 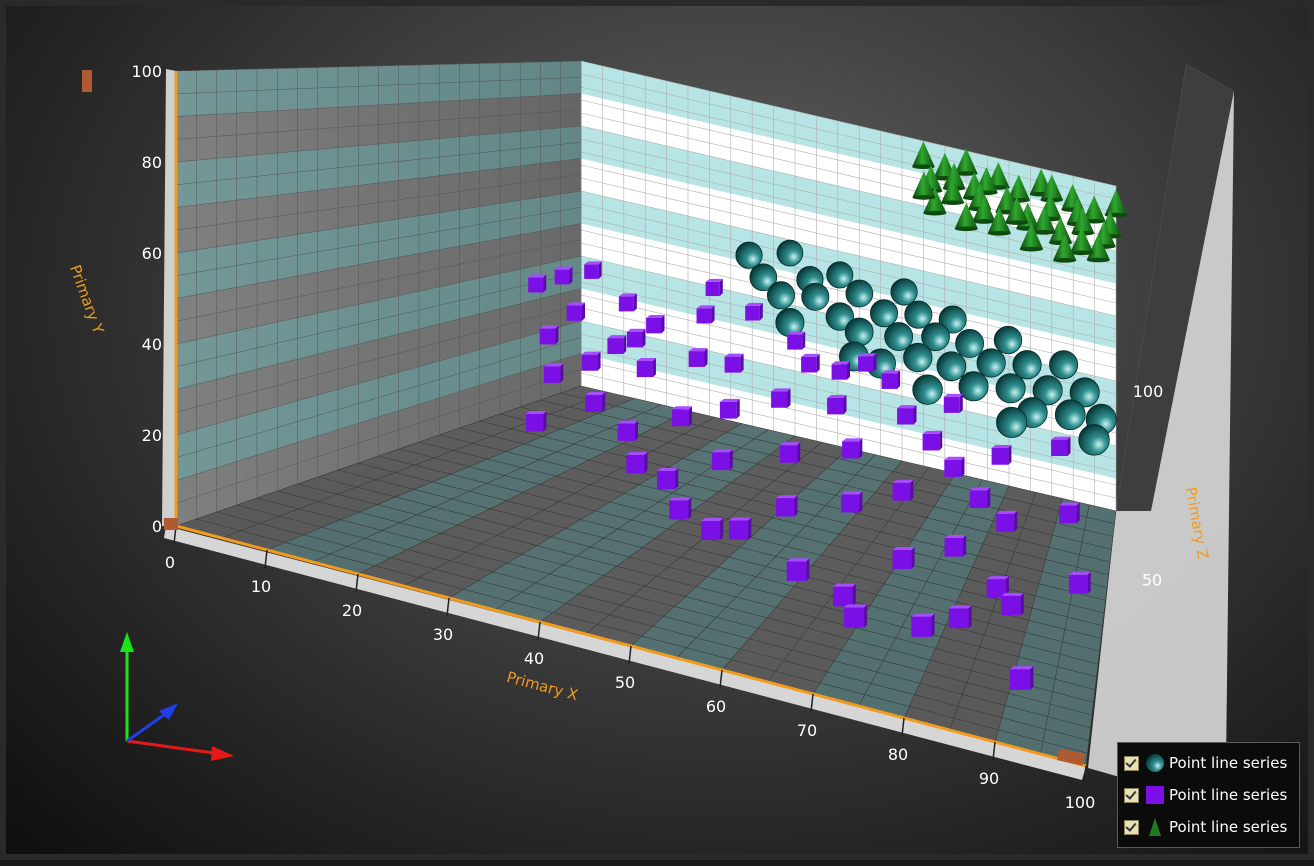 I want to click on x-tick-label: 0, so click(x=170, y=562).